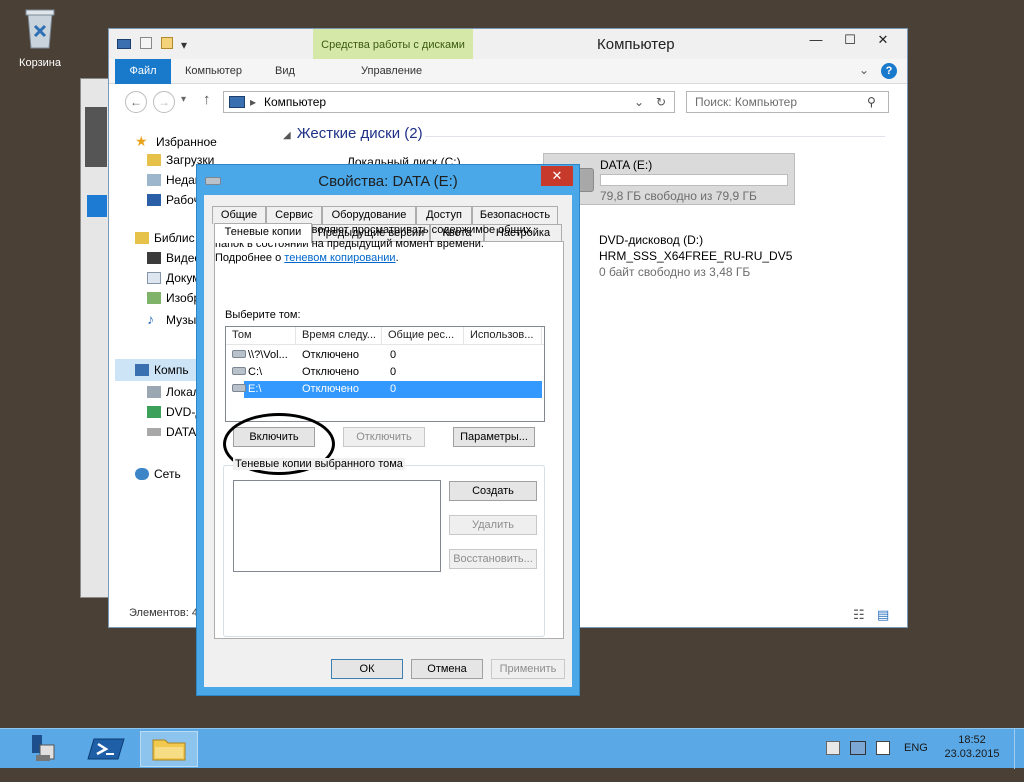  Describe the element at coordinates (1019, 749) in the screenshot. I see `show-desktop-button` at that location.